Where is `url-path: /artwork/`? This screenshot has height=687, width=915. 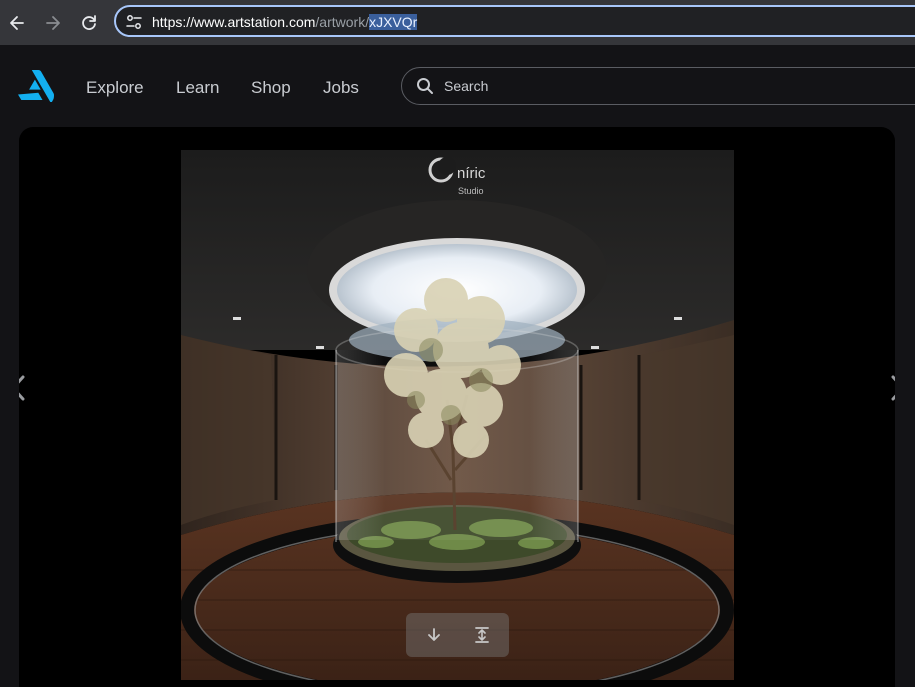 url-path: /artwork/ is located at coordinates (342, 22).